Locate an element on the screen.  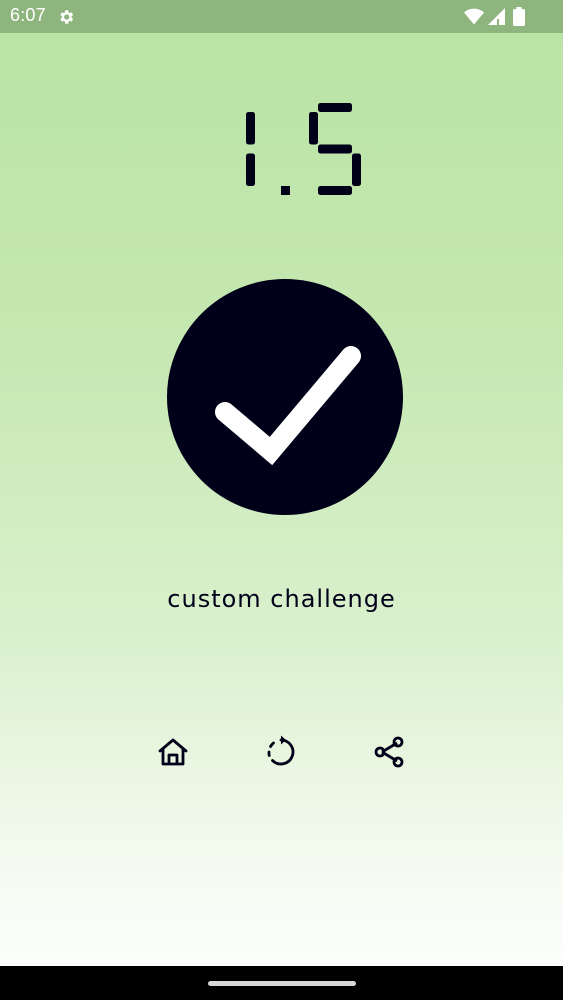
wifi-icon is located at coordinates (474, 18).